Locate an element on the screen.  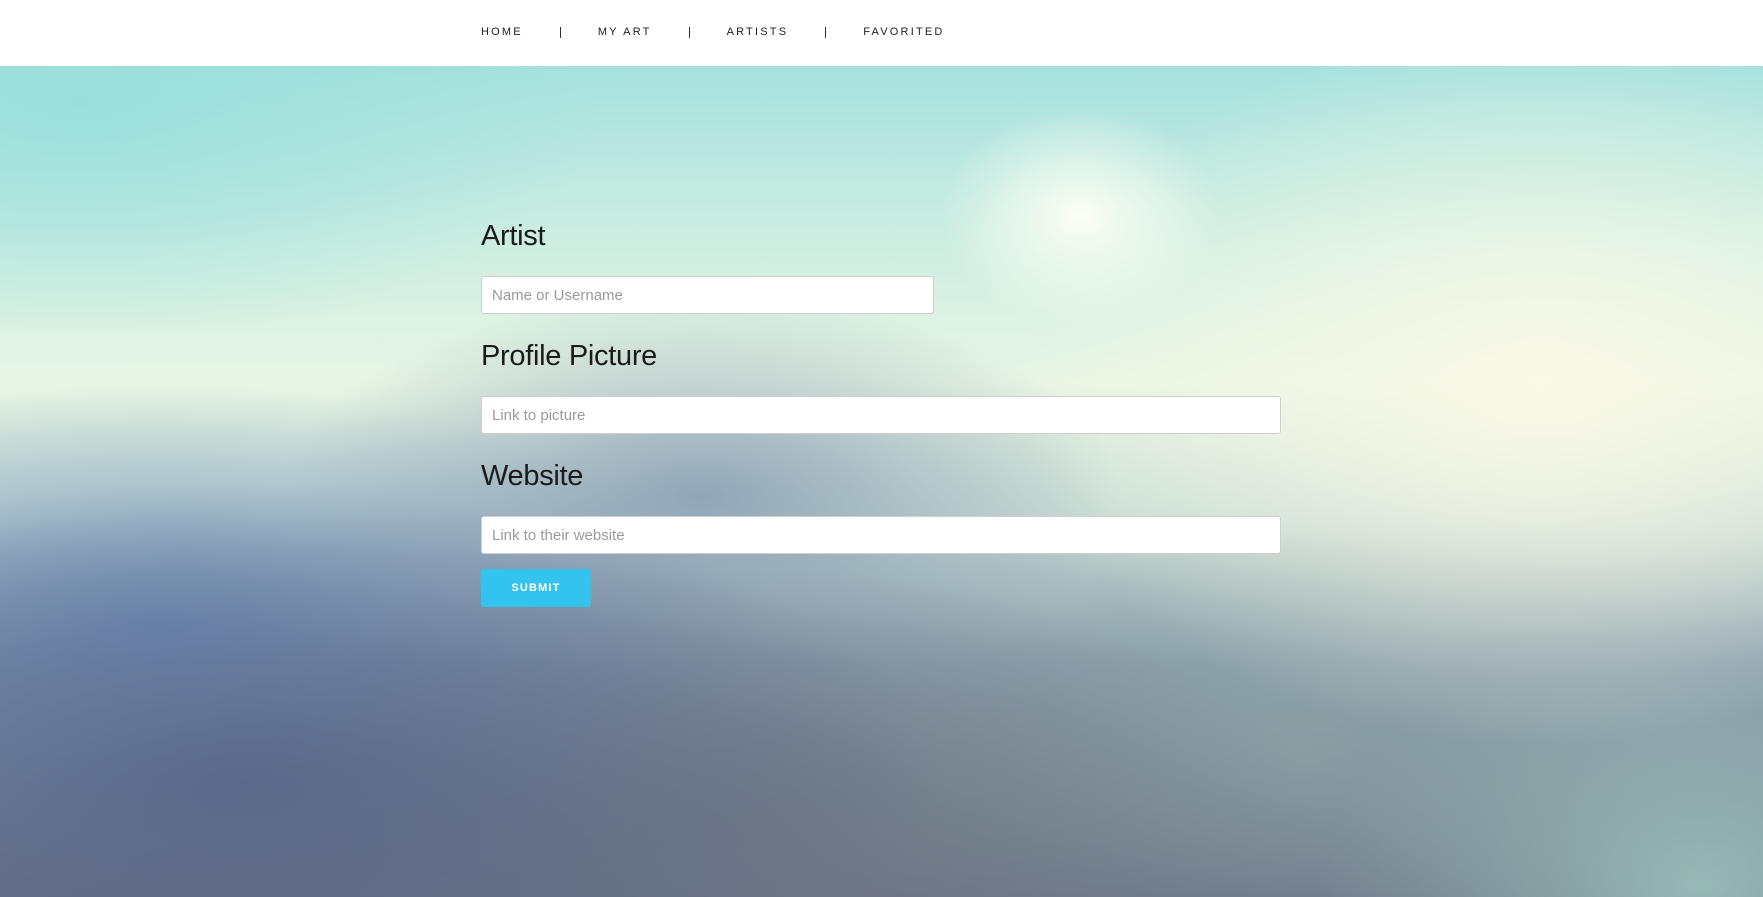
main-nav: HOME MY ART ARTISTS FAVORITED is located at coordinates (713, 32).